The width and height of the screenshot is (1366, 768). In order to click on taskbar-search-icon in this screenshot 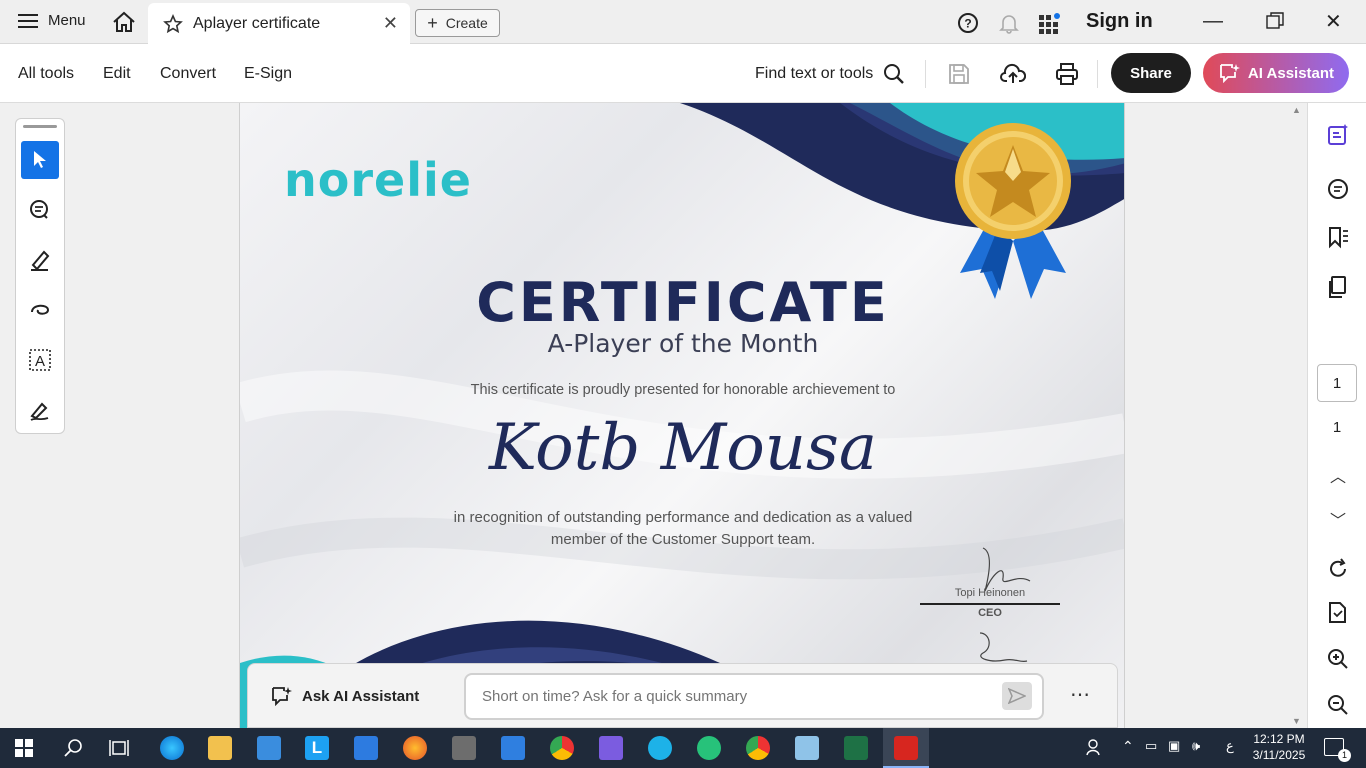, I will do `click(73, 748)`.